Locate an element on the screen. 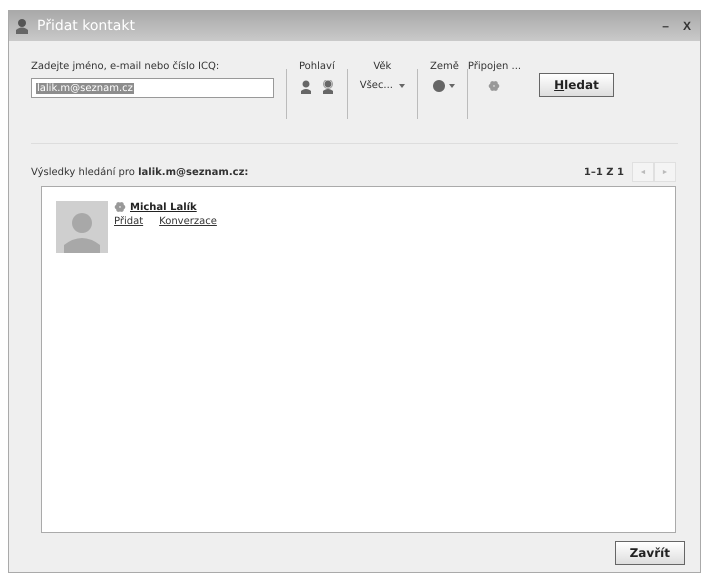 The height and width of the screenshot is (573, 701). window-title: Přidat kontakt is located at coordinates (86, 26).